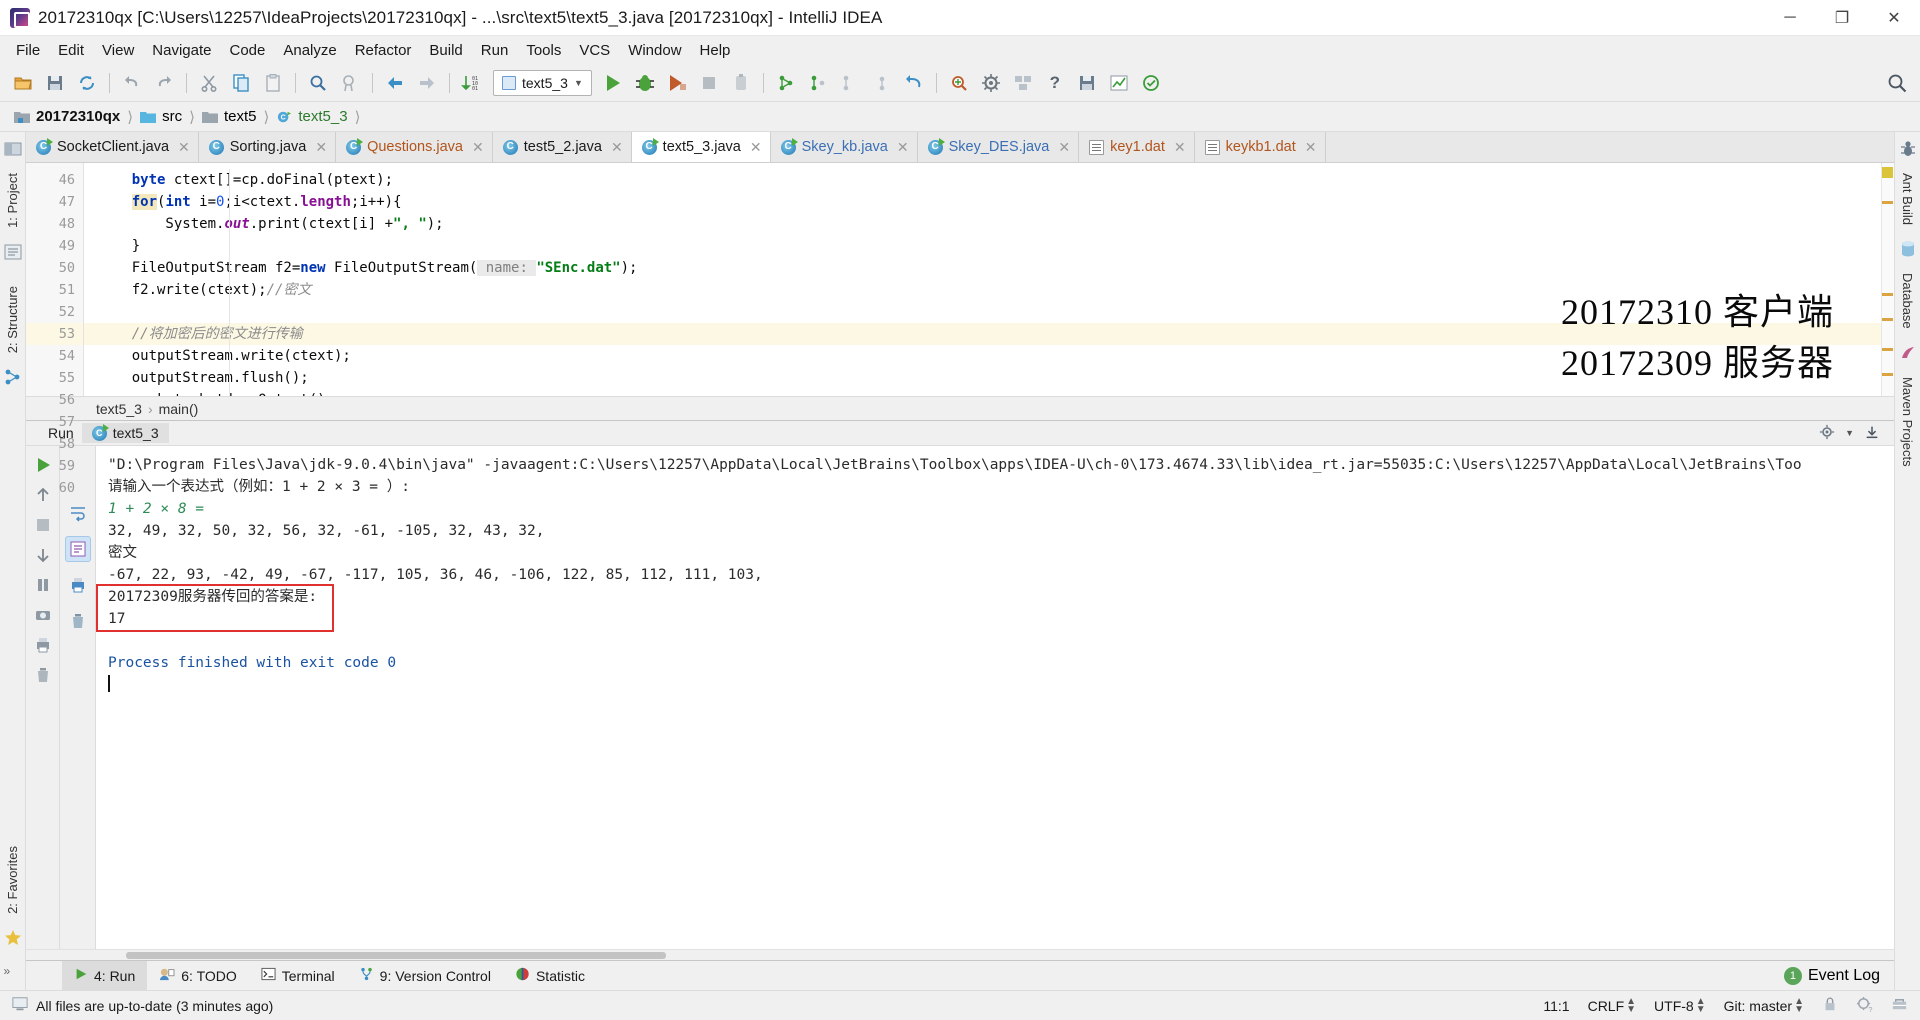 This screenshot has width=1920, height=1020. I want to click on menu-analyze: Analyze, so click(309, 50).